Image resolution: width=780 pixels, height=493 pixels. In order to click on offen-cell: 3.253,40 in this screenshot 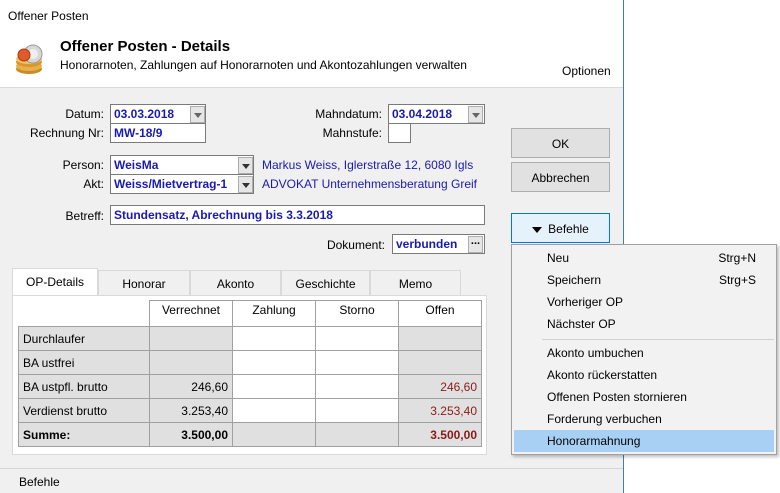, I will do `click(440, 410)`.